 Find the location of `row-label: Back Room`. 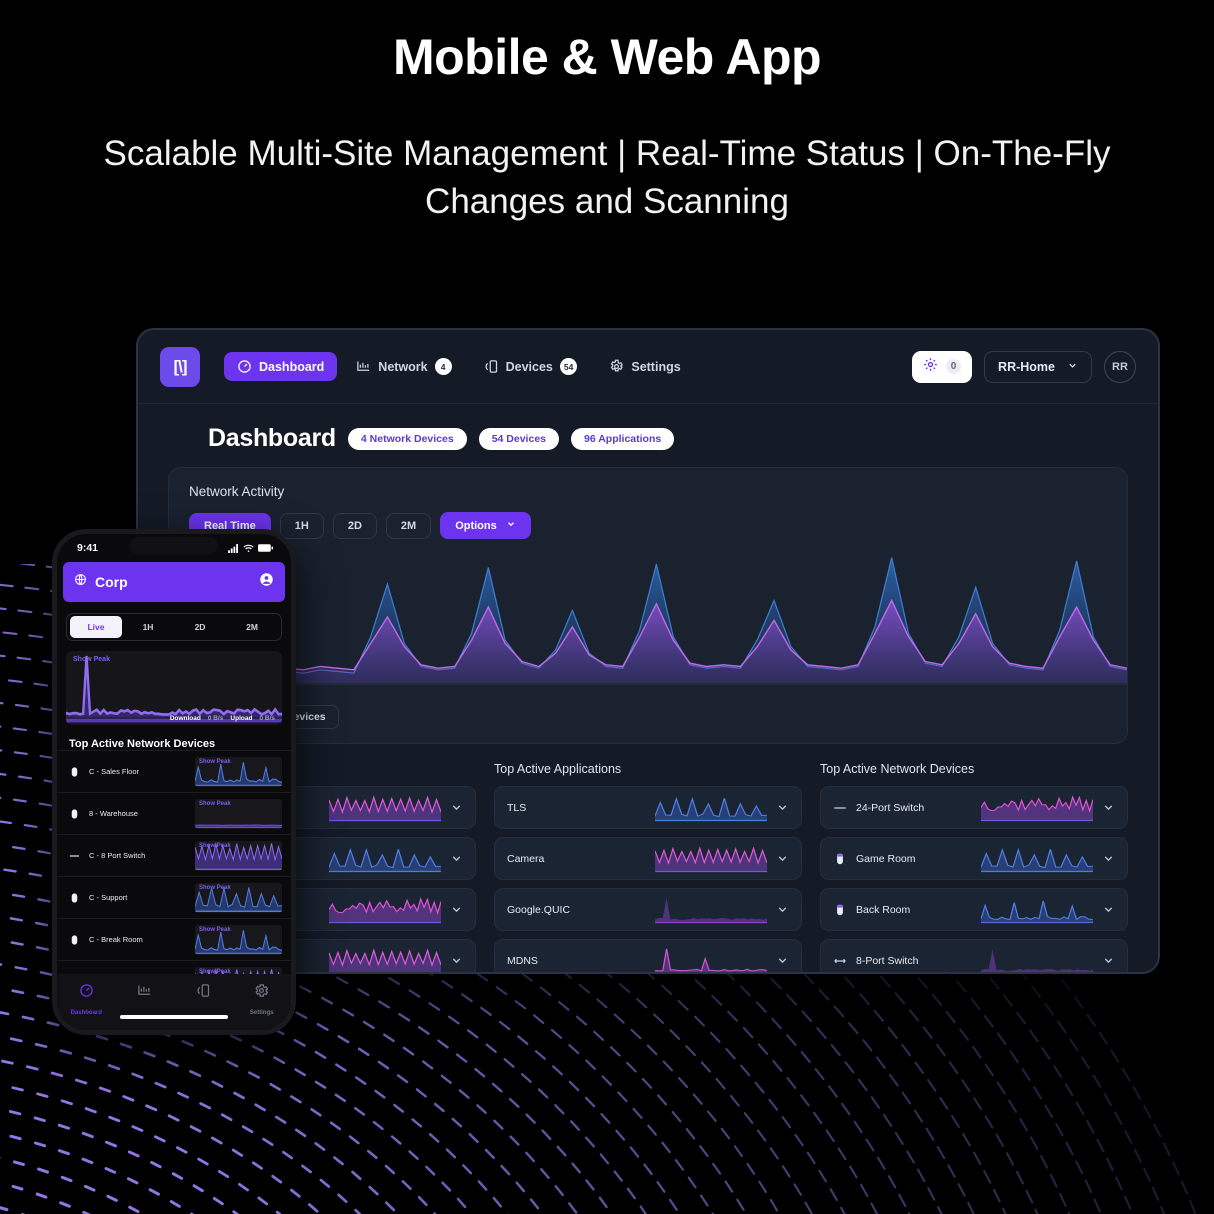

row-label: Back Room is located at coordinates (883, 909).